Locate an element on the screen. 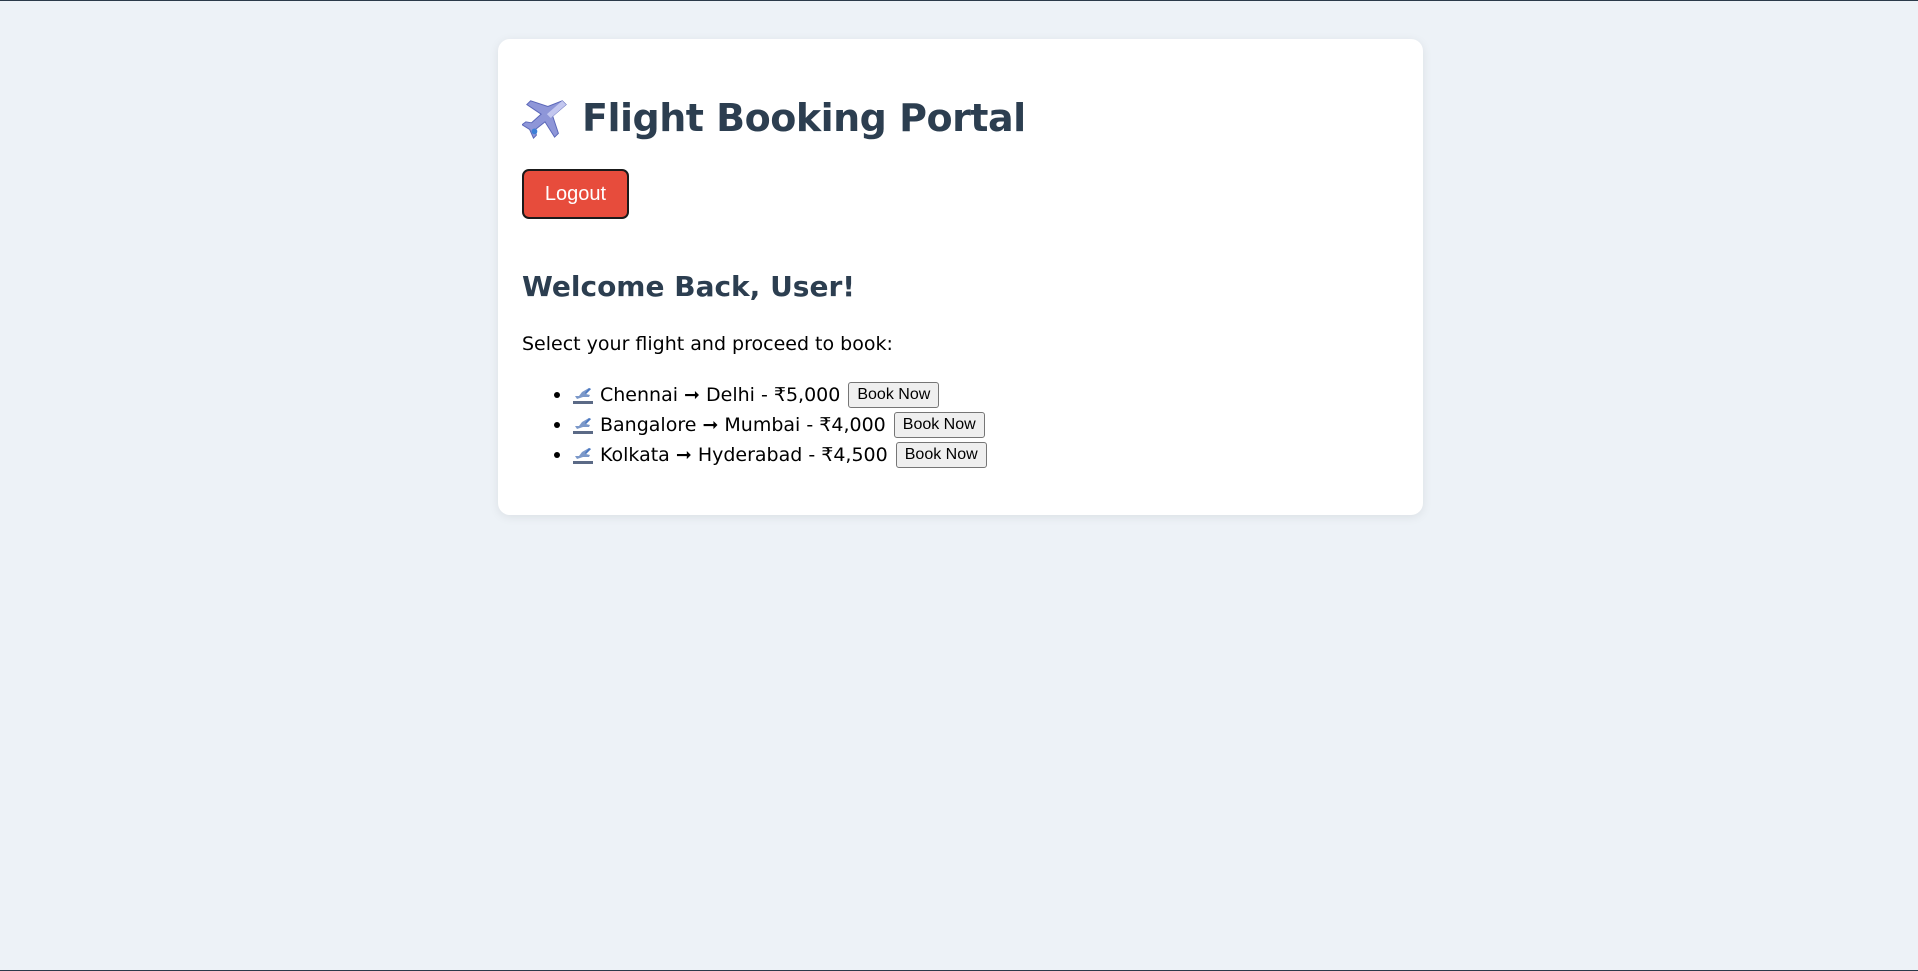  flight-route: Bangalore ➞ Mumbai - ₹4,000 is located at coordinates (743, 424).